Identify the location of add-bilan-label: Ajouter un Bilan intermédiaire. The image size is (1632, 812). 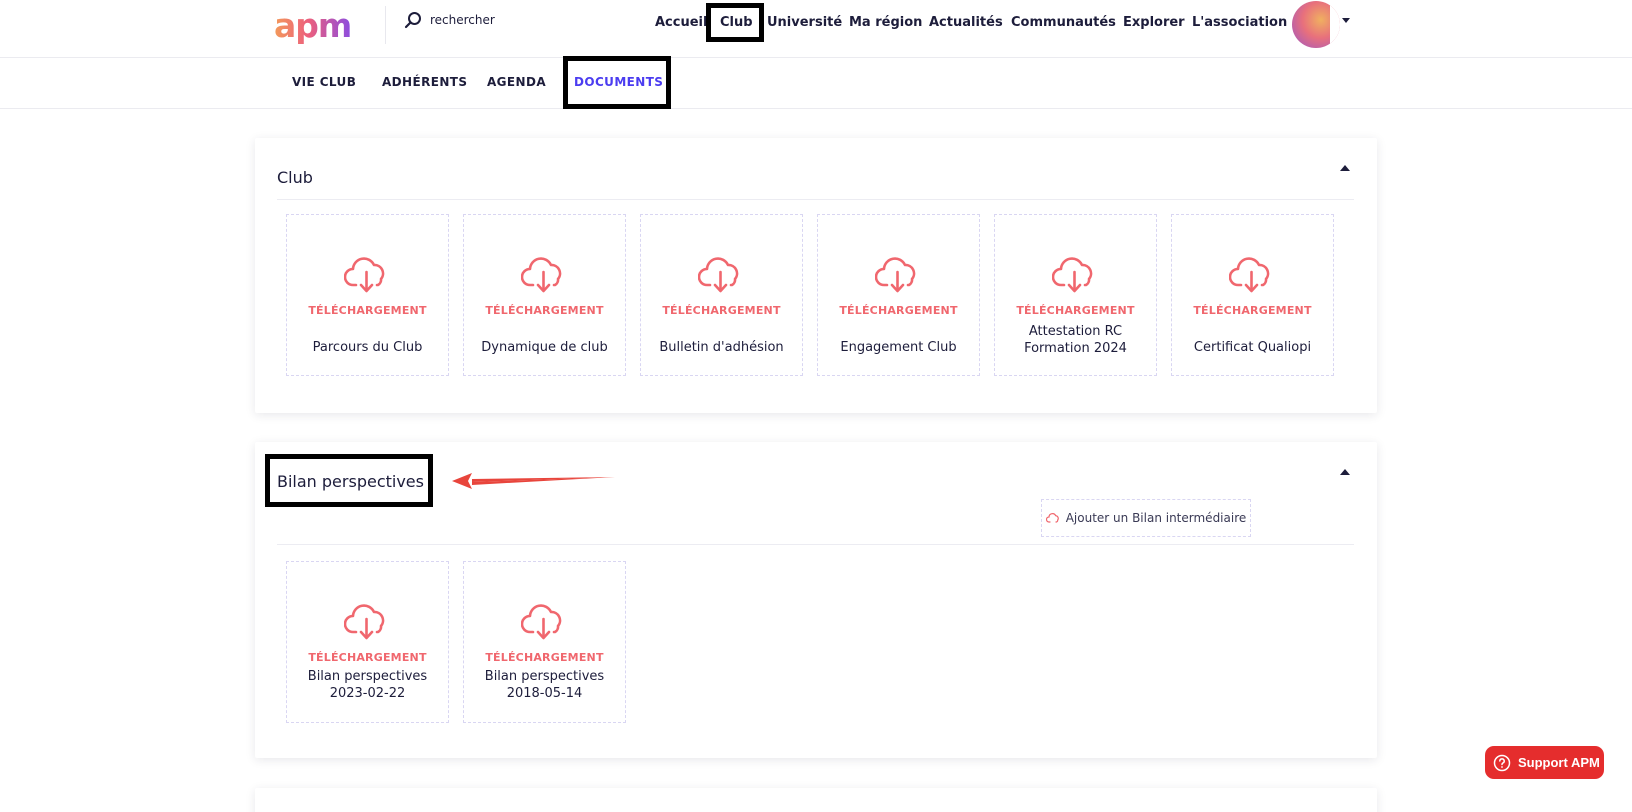
(1156, 518).